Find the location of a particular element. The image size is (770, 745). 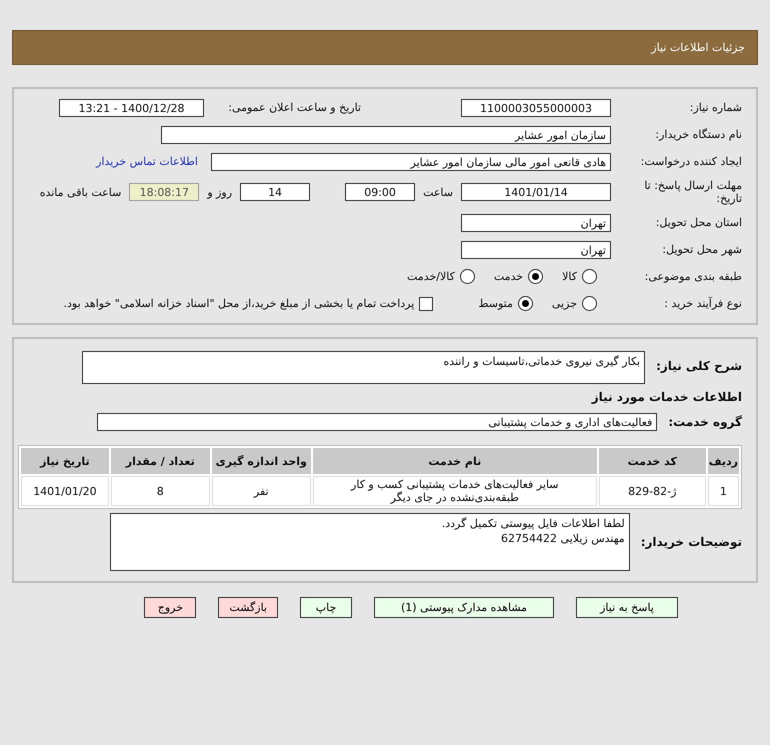

days-field: 14 is located at coordinates (275, 192).